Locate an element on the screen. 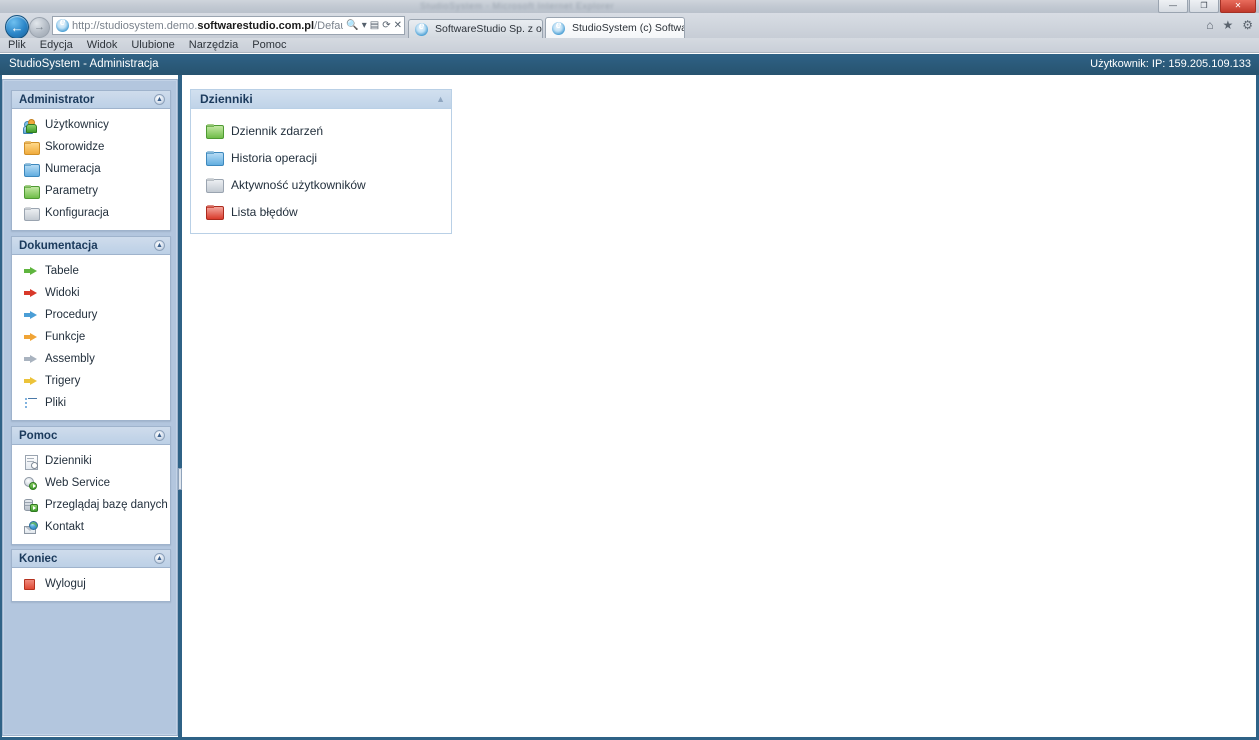  maximize-button: ❐ is located at coordinates (1204, 6).